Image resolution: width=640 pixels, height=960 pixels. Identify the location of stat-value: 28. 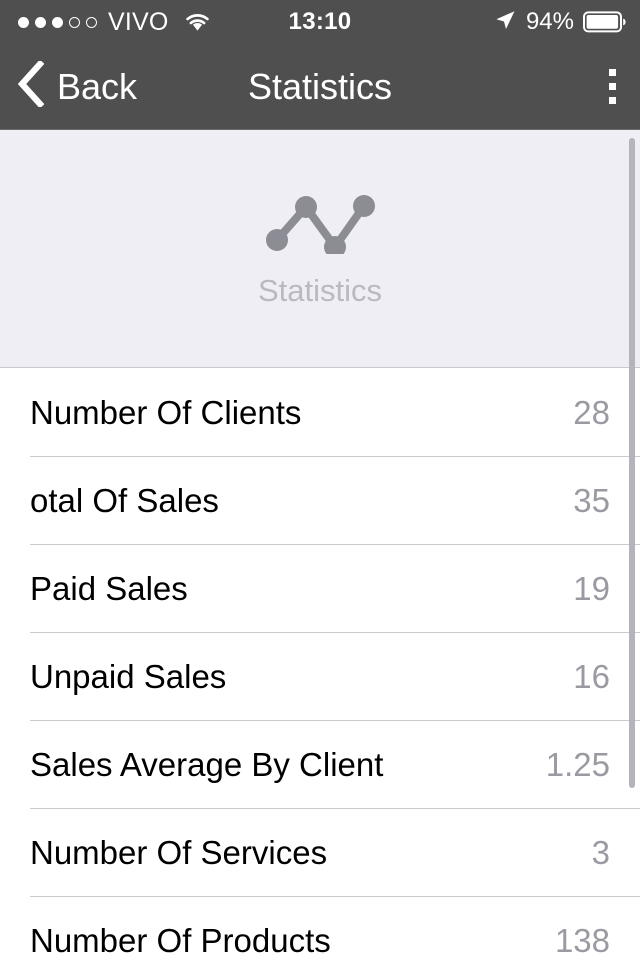
(591, 412).